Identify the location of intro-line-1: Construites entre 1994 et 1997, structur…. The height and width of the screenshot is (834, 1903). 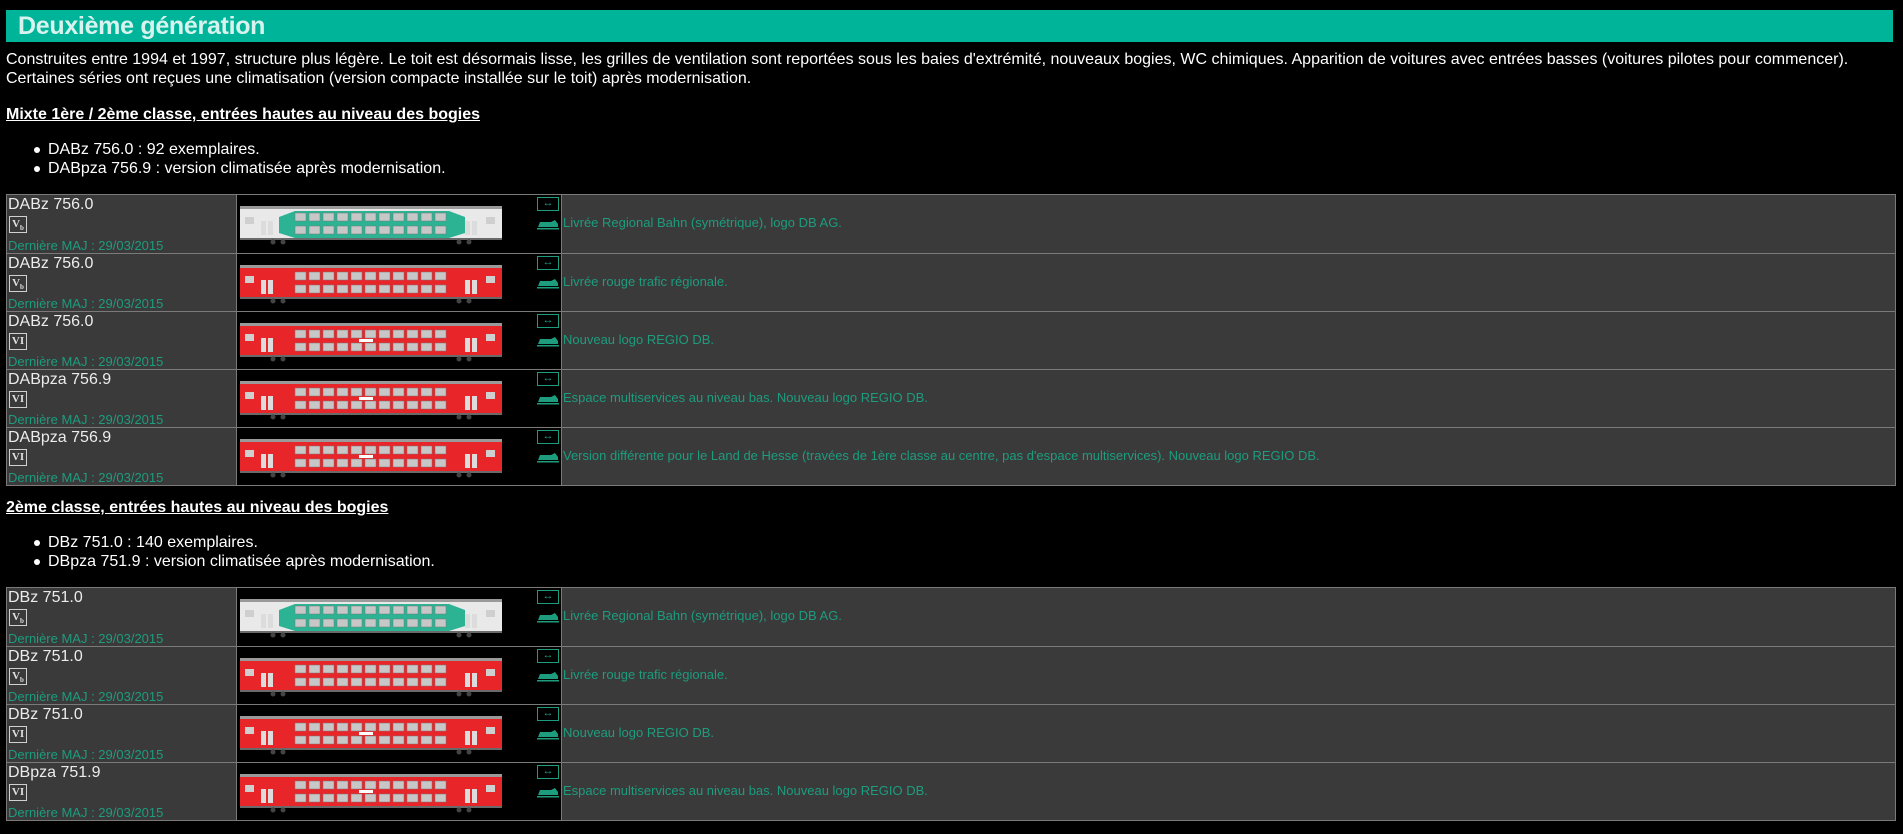
(927, 59).